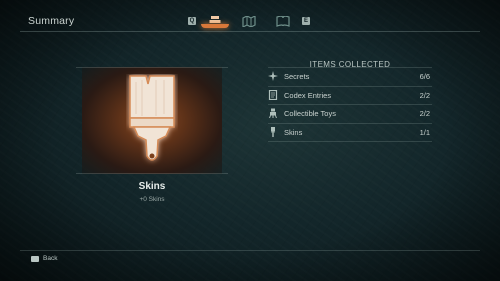 This screenshot has width=500, height=281. I want to click on list-item-collectible-toys: Collectible Toys 2/2, so click(350, 114).